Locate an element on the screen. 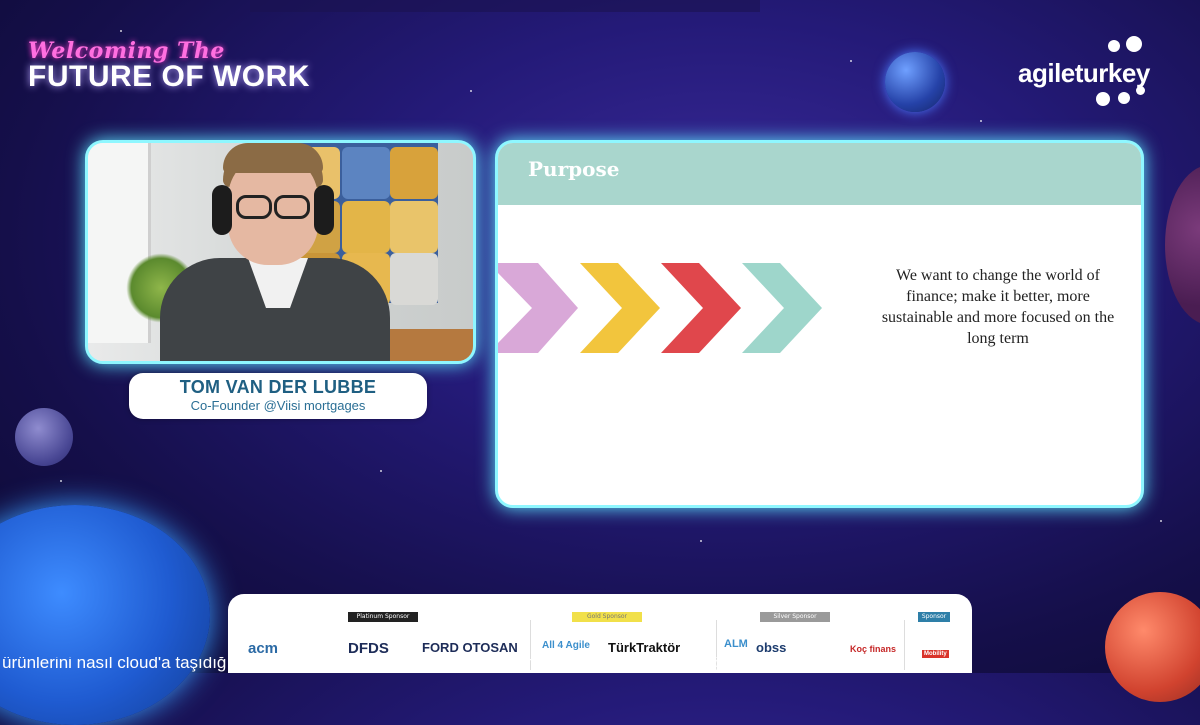 The height and width of the screenshot is (725, 1200). event-branding: Welcoming The FUTURE OF WORK is located at coordinates (169, 66).